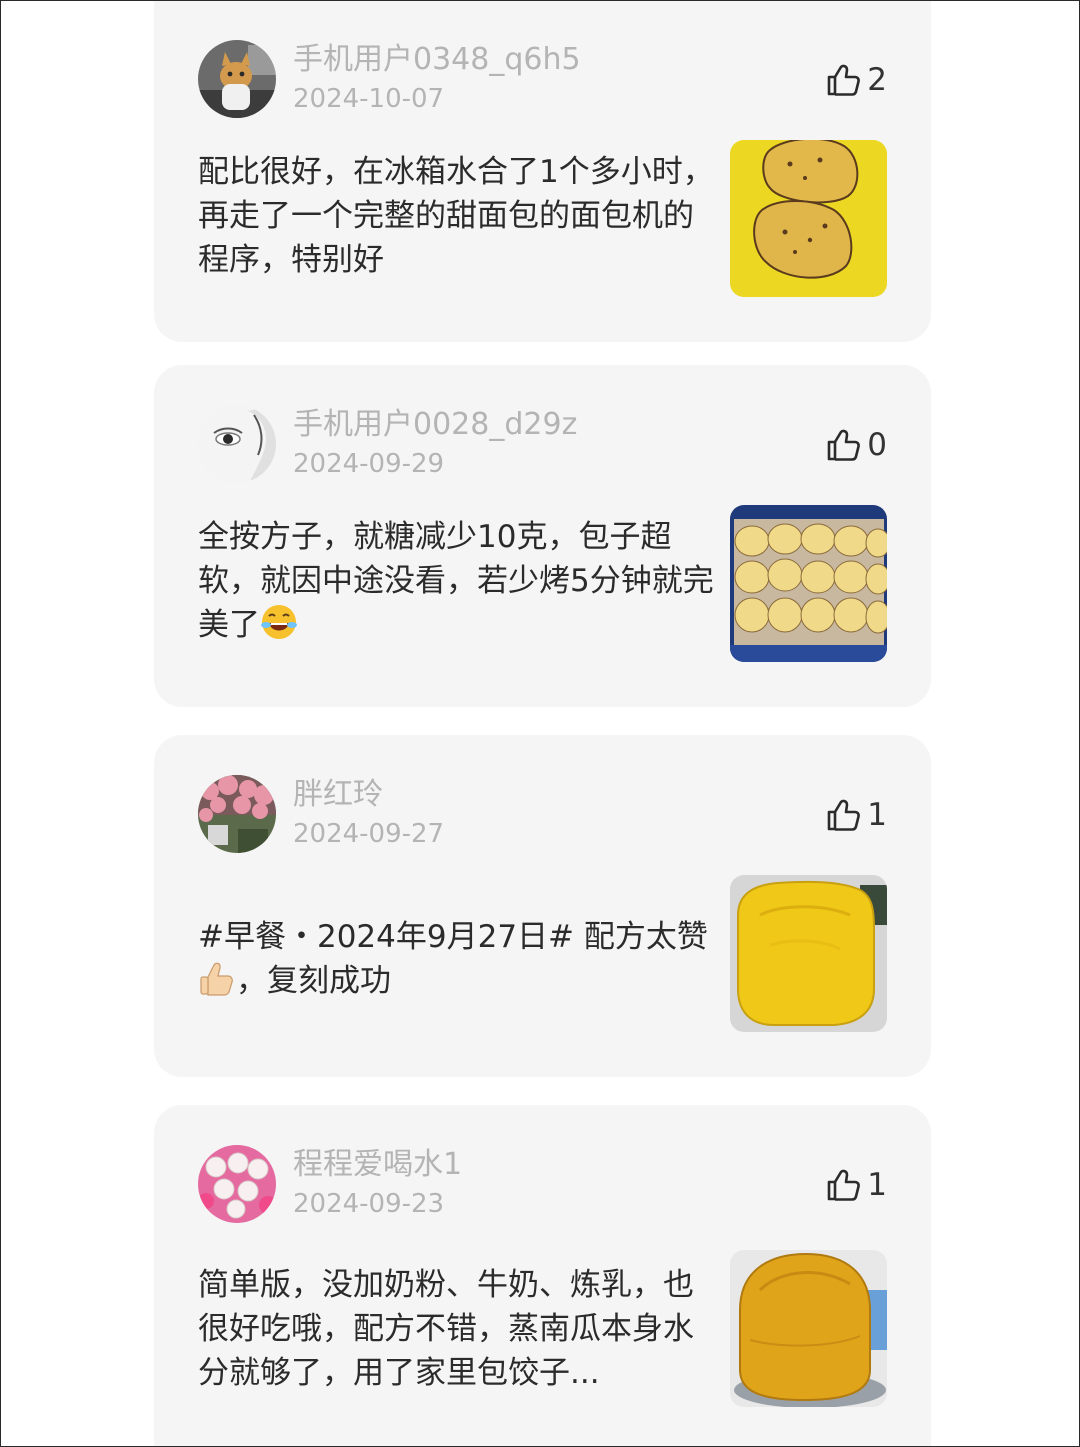  Describe the element at coordinates (279, 622) in the screenshot. I see `laughing-crying-emoji-icon` at that location.